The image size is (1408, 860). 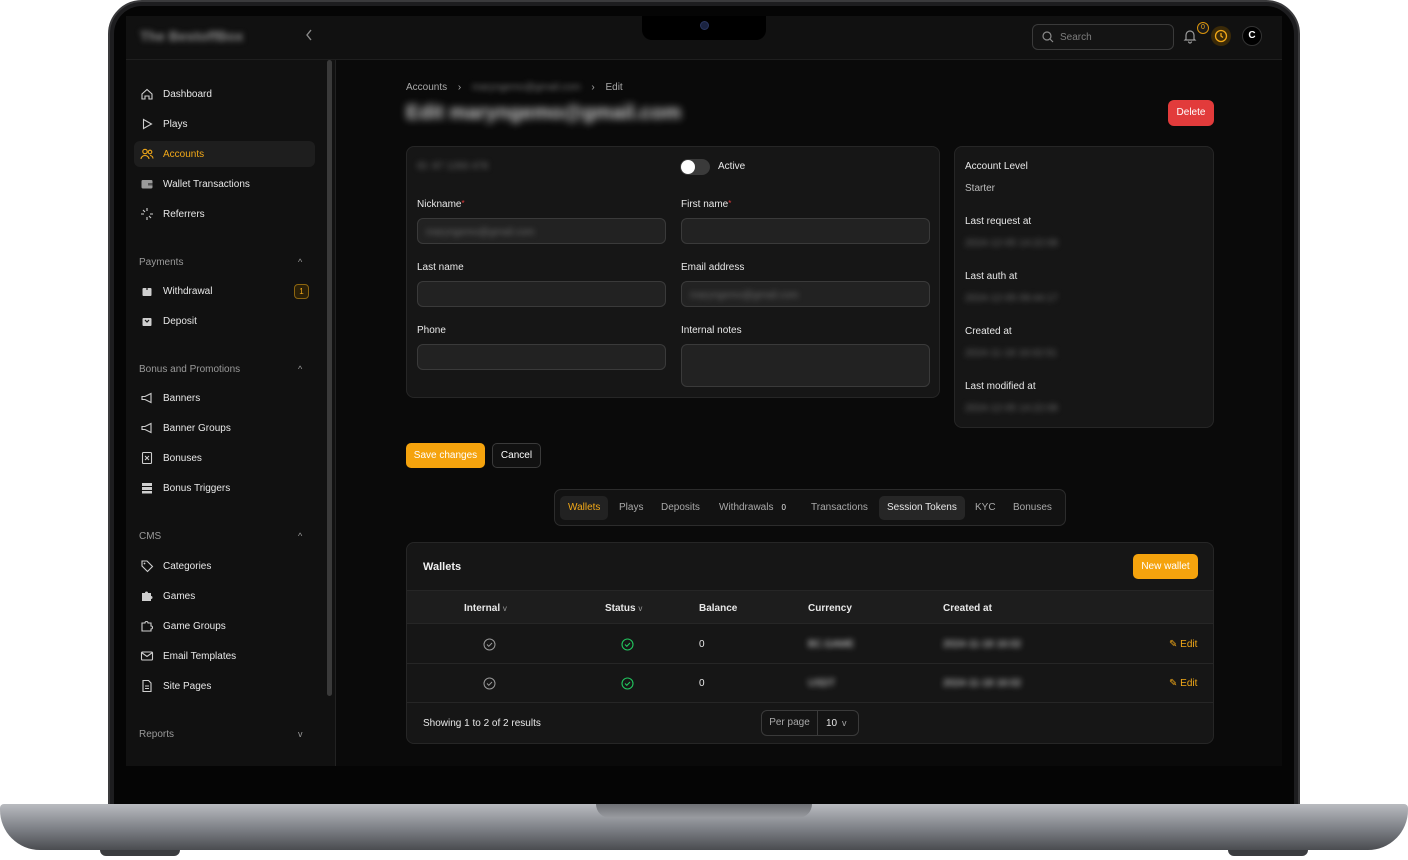 I want to click on sidebar-item-label: Categories, so click(x=187, y=566).